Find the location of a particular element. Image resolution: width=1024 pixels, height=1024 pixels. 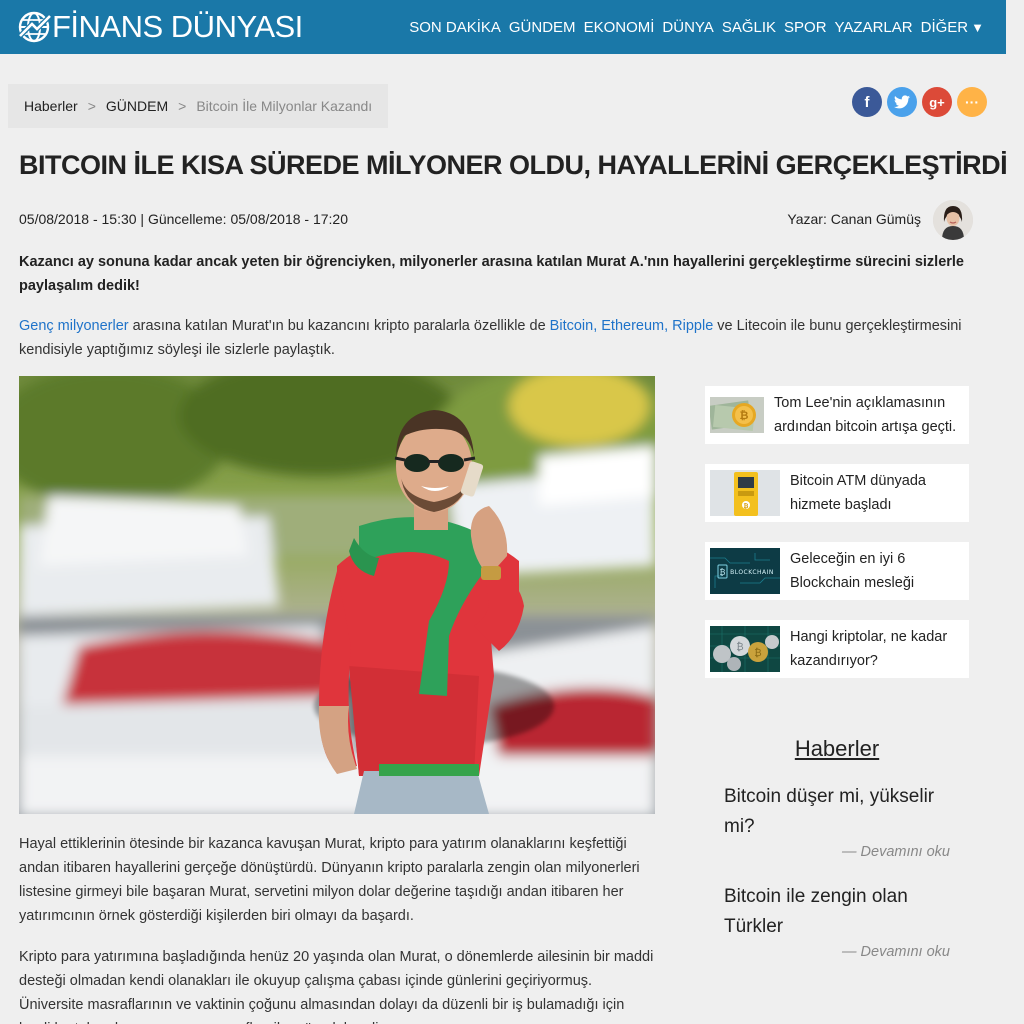

nav-saglik: SAĞLIK is located at coordinates (749, 27).